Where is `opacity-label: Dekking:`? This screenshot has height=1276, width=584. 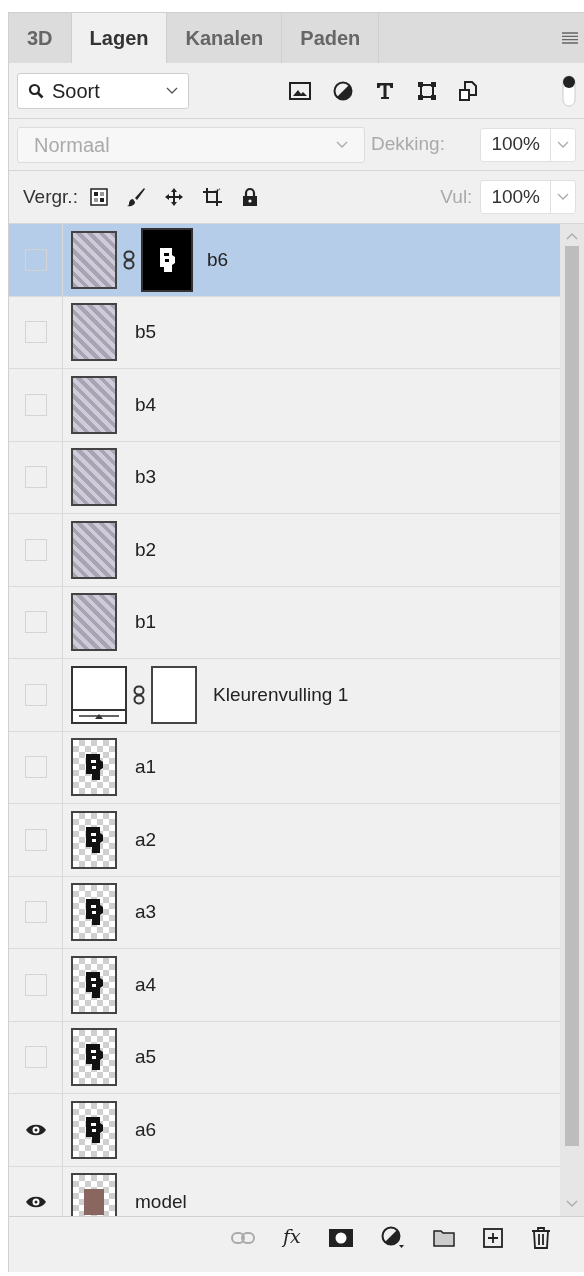 opacity-label: Dekking: is located at coordinates (408, 144).